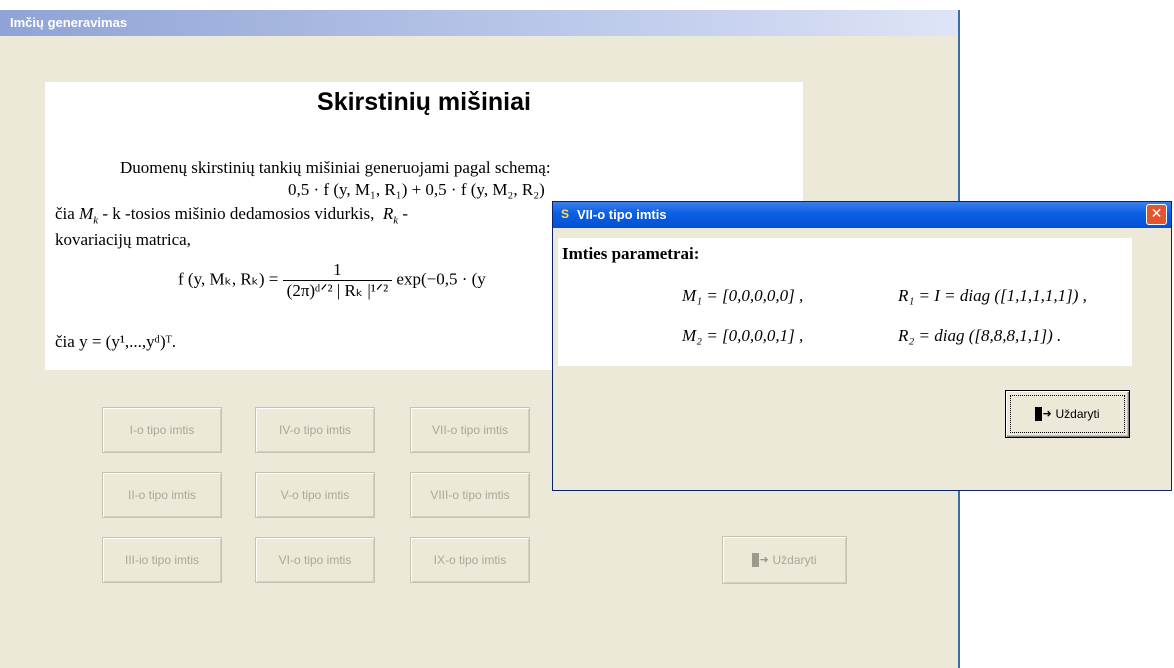 The width and height of the screenshot is (1174, 668). Describe the element at coordinates (470, 560) in the screenshot. I see `type-9-button: IX-o tipo imtis` at that location.